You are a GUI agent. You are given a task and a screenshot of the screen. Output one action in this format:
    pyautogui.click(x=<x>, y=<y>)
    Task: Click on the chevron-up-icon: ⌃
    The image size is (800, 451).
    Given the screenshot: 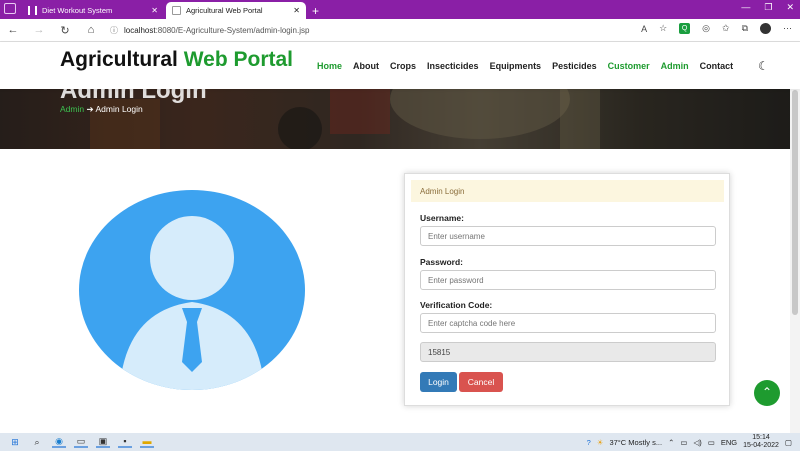 What is the action you would take?
    pyautogui.click(x=767, y=392)
    